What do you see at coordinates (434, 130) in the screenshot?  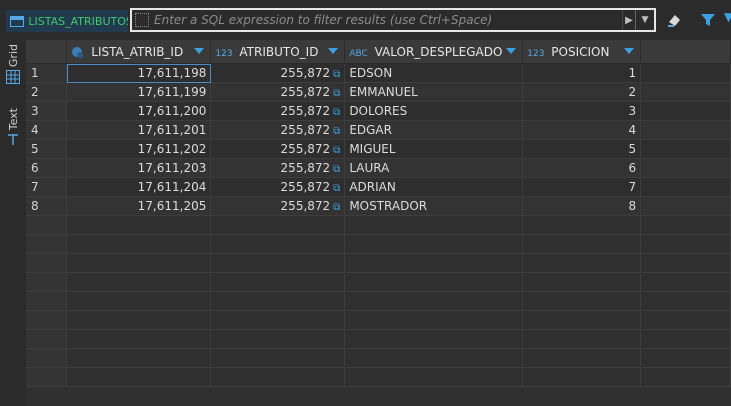 I see `cell-valor-desplegado: EDGAR` at bounding box center [434, 130].